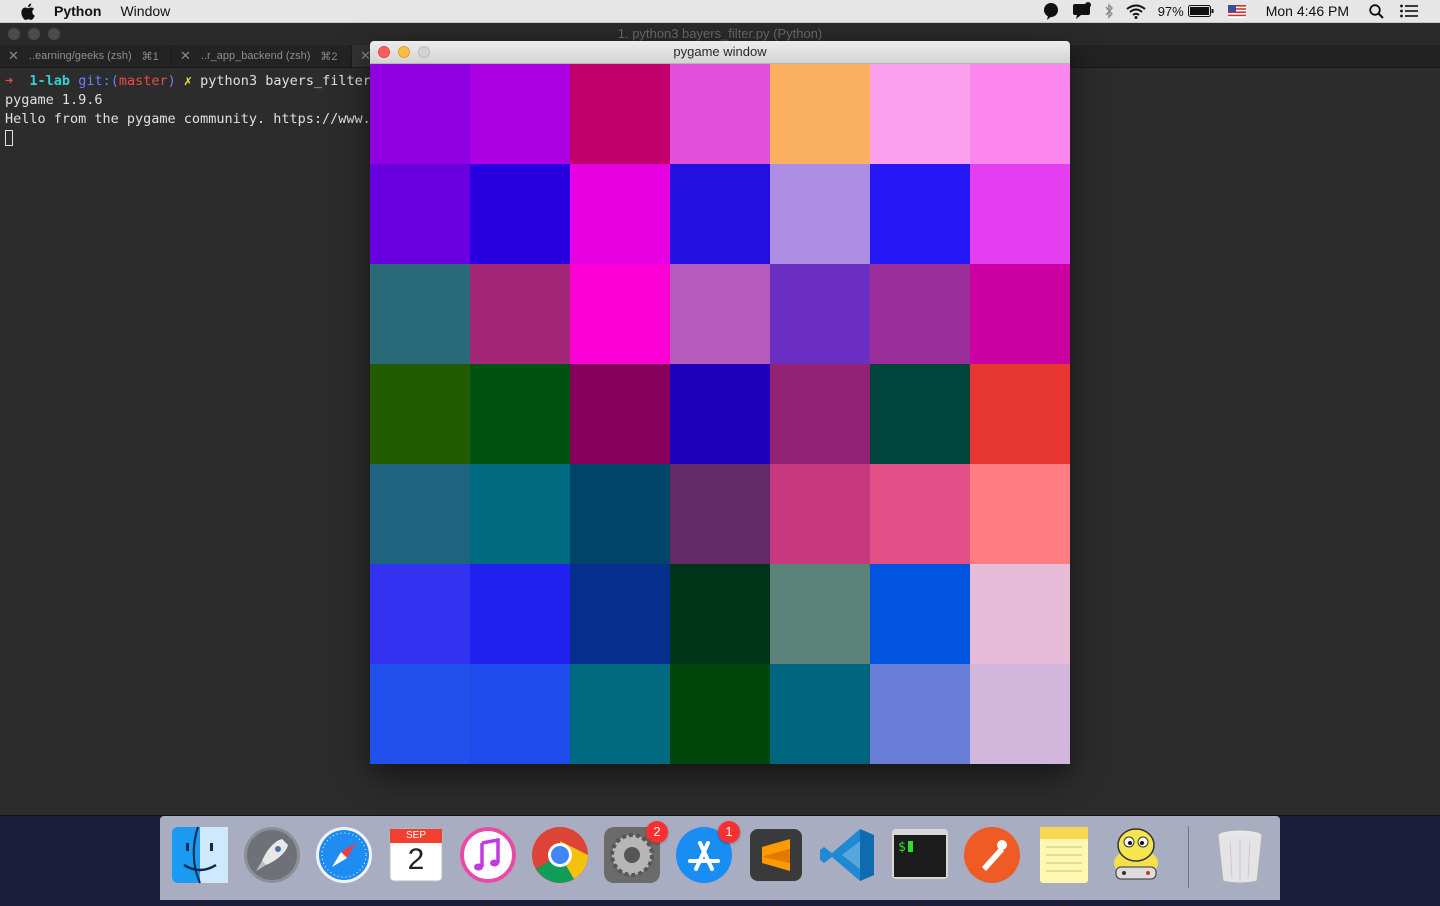  I want to click on app-name-menu: Python, so click(77, 11).